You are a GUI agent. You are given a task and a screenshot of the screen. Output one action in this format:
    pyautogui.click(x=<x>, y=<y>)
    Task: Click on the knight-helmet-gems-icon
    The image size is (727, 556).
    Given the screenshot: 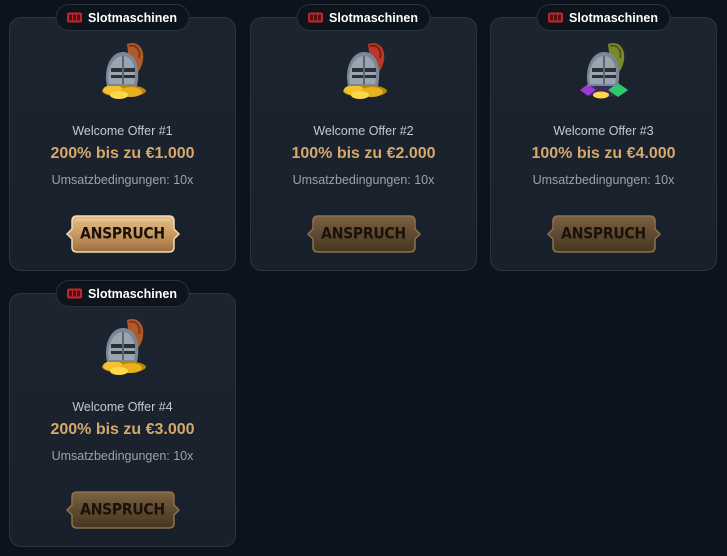 What is the action you would take?
    pyautogui.click(x=603, y=70)
    